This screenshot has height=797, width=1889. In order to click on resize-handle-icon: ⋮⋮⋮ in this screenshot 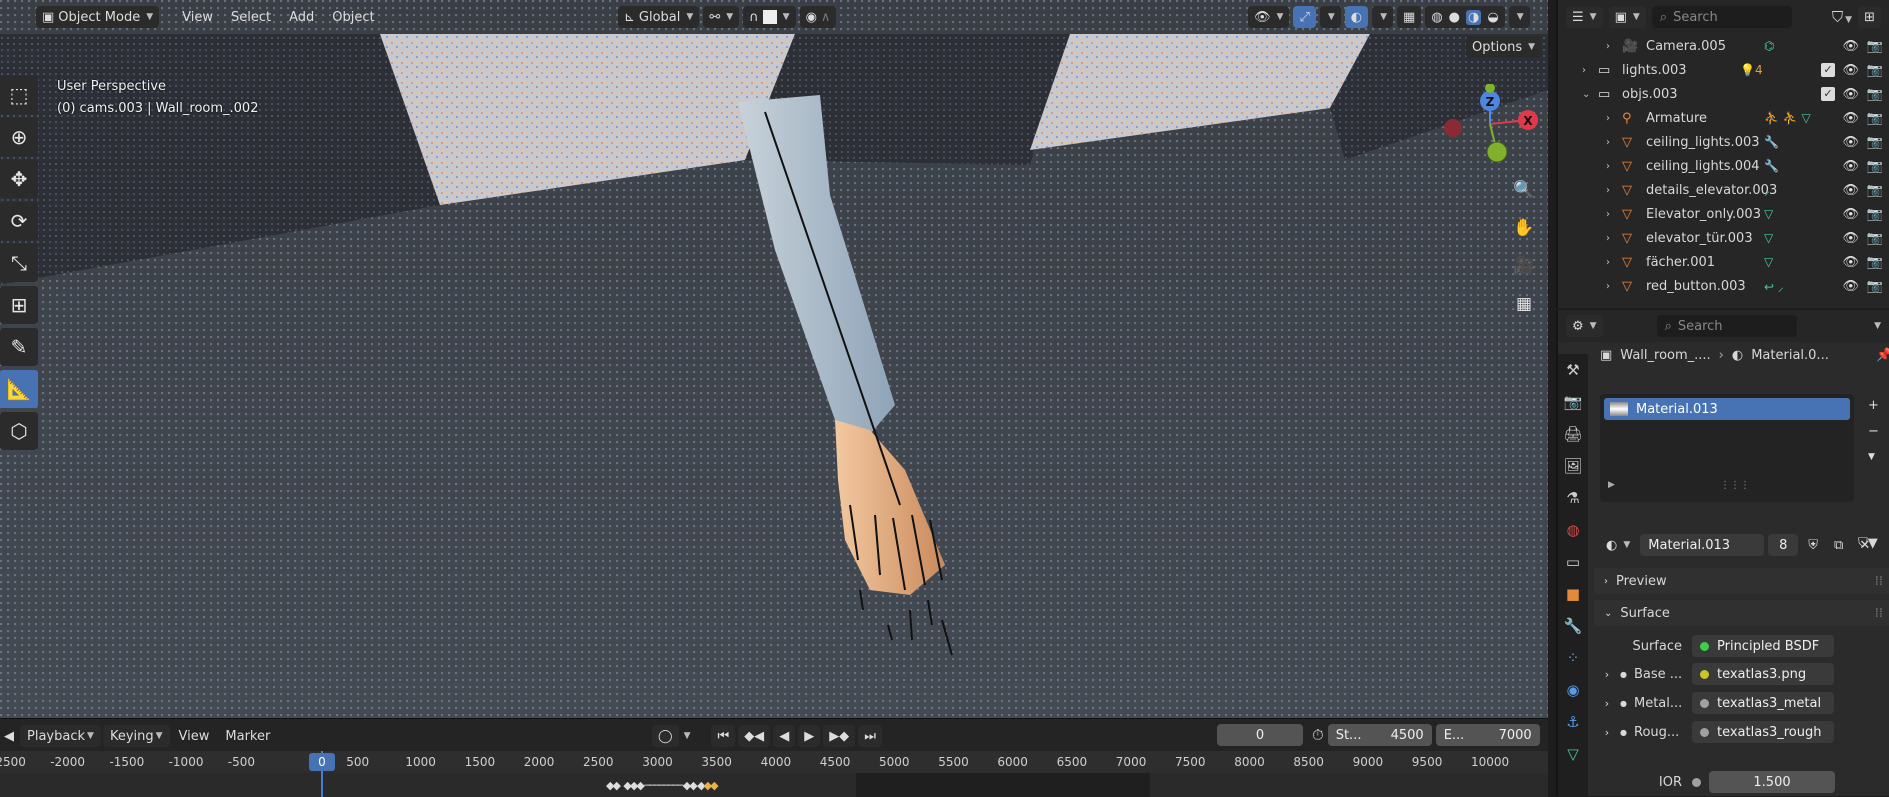, I will do `click(1735, 485)`.